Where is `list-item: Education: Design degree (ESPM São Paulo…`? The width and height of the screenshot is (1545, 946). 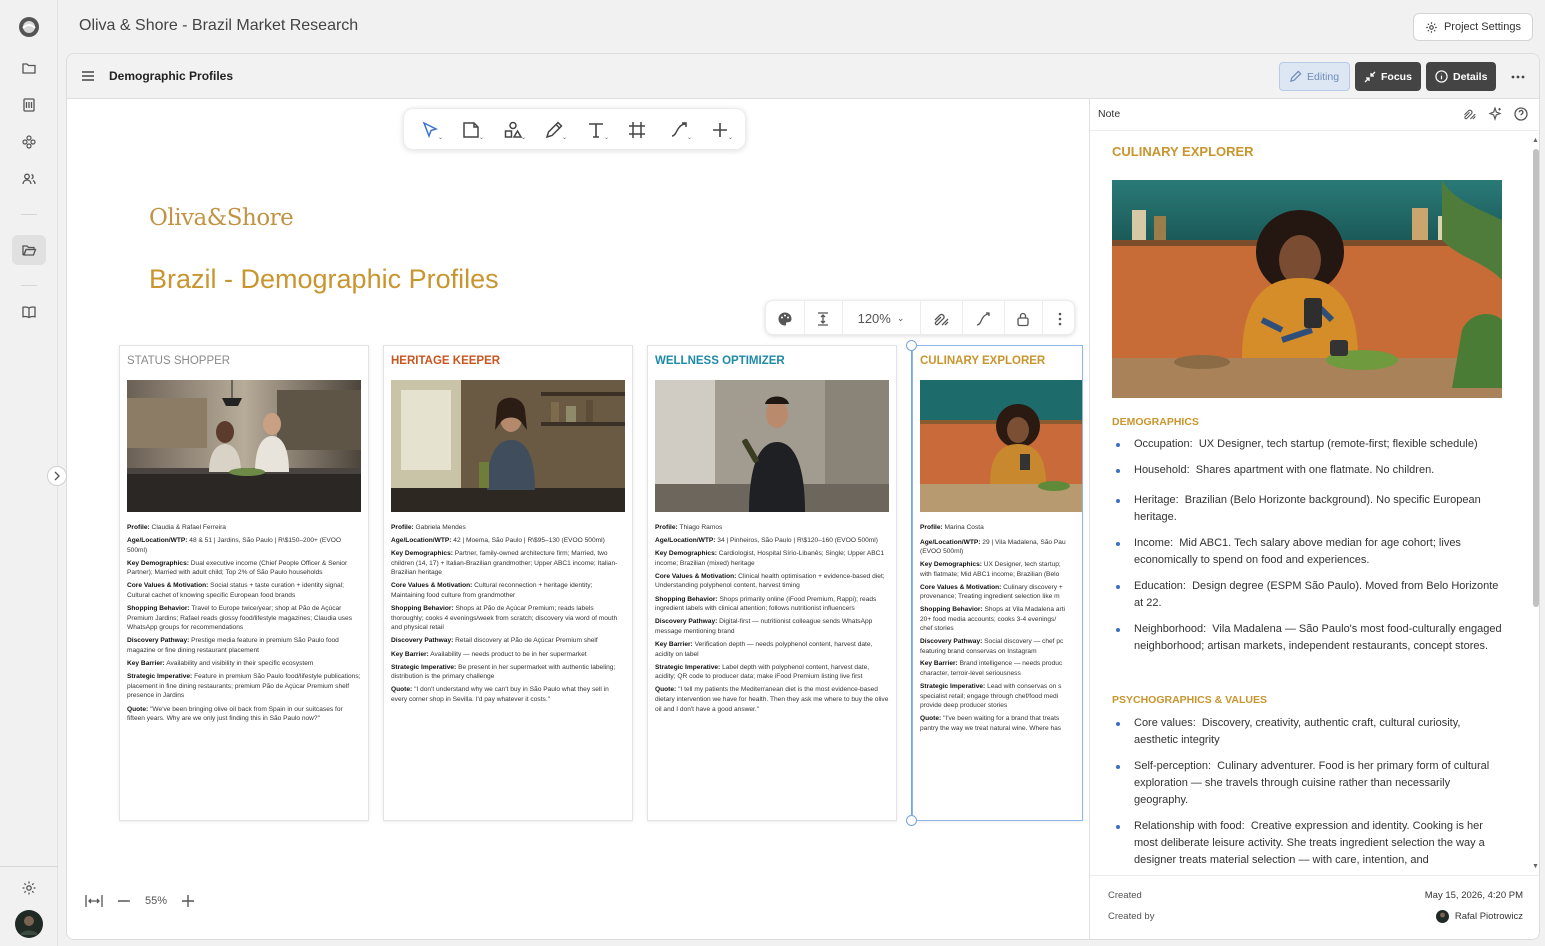 list-item: Education: Design degree (ESPM São Paulo… is located at coordinates (1309, 595).